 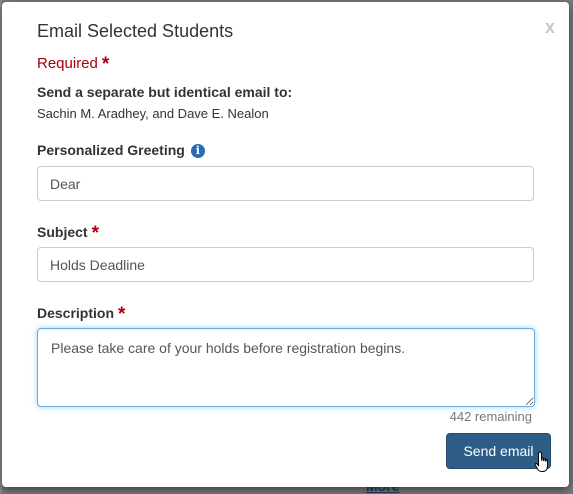 What do you see at coordinates (76, 313) in the screenshot?
I see `description-label: Description` at bounding box center [76, 313].